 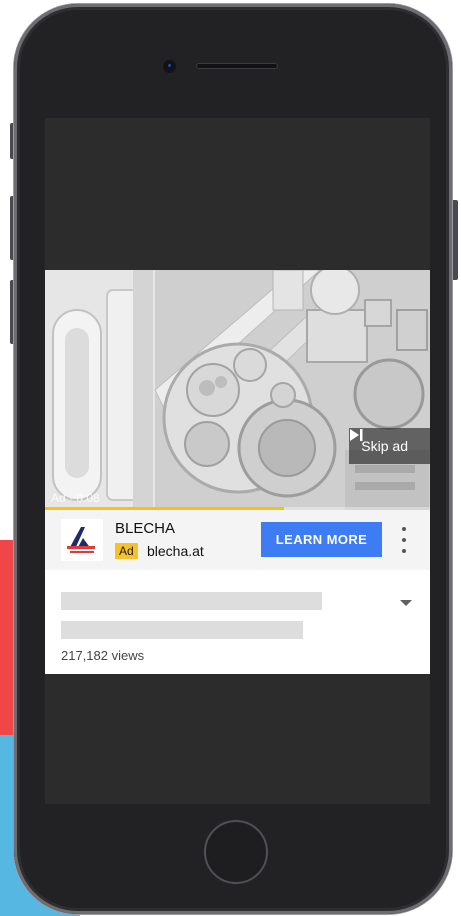 I want to click on chevron-down-icon, so click(x=406, y=603).